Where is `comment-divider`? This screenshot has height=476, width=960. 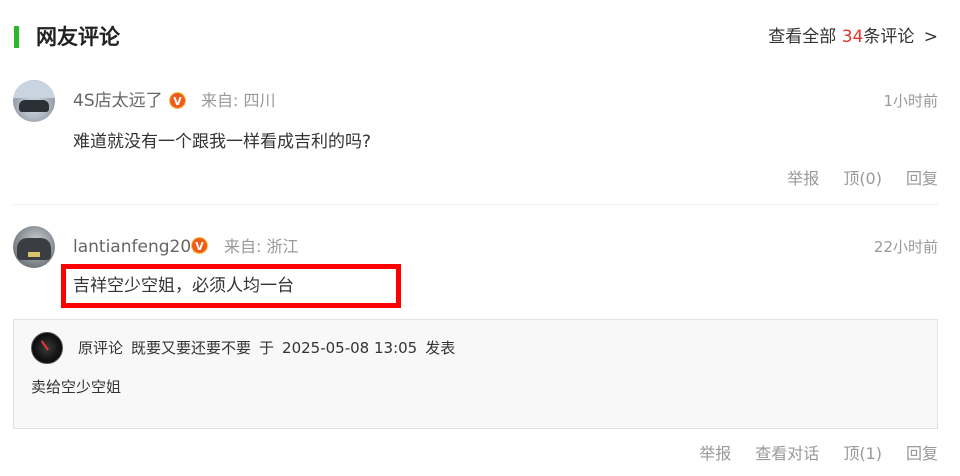
comment-divider is located at coordinates (475, 204).